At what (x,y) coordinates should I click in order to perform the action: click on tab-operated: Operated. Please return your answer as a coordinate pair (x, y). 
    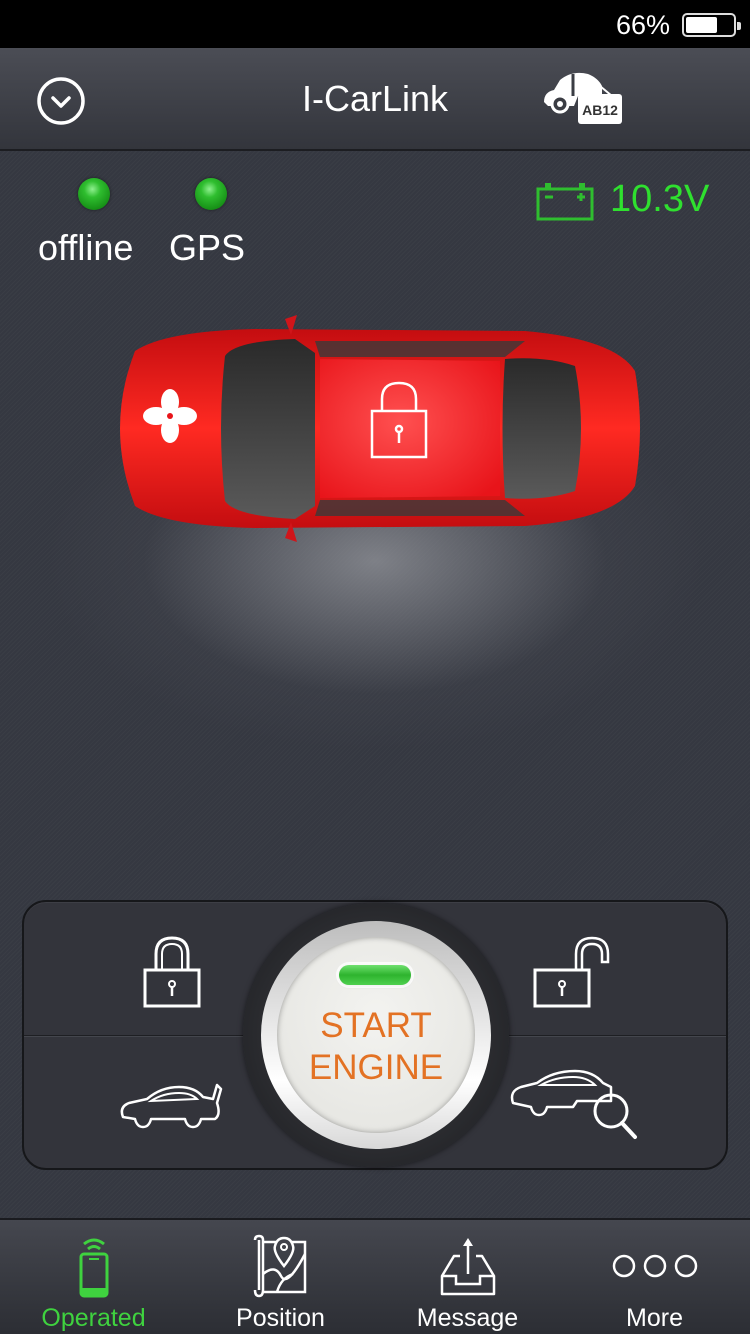
    Looking at the image, I should click on (93, 1277).